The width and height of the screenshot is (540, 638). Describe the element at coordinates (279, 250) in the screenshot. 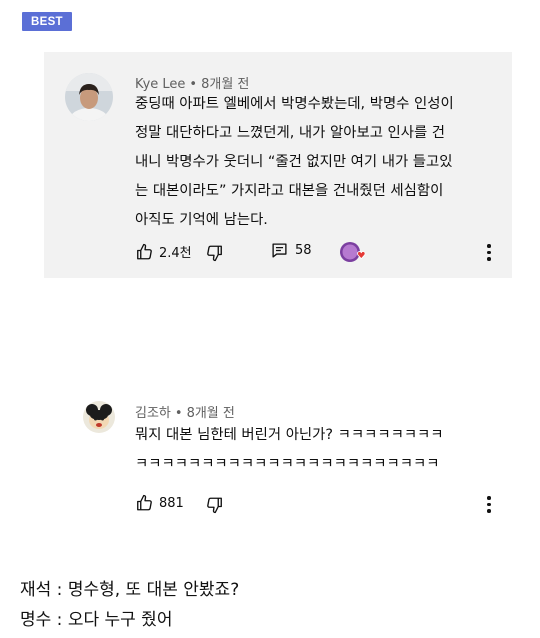

I see `comment-icon` at that location.